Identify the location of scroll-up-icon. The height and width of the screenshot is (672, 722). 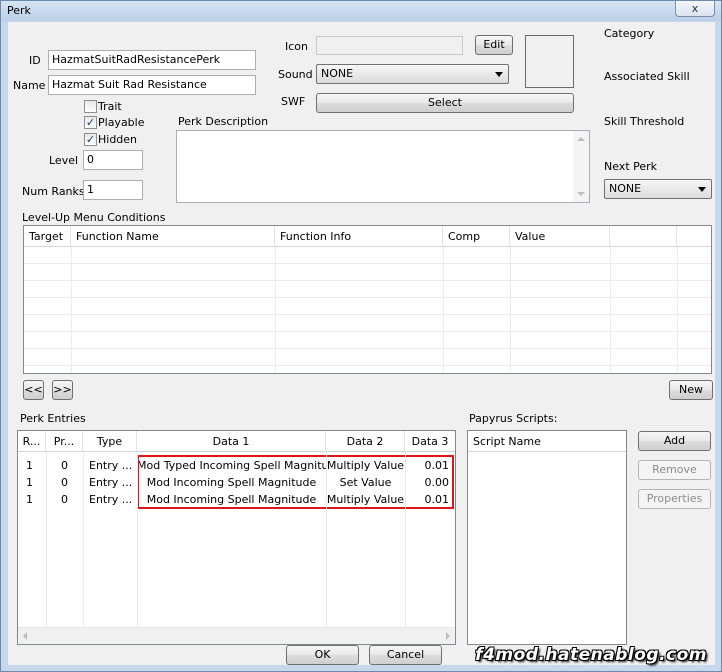
(581, 139).